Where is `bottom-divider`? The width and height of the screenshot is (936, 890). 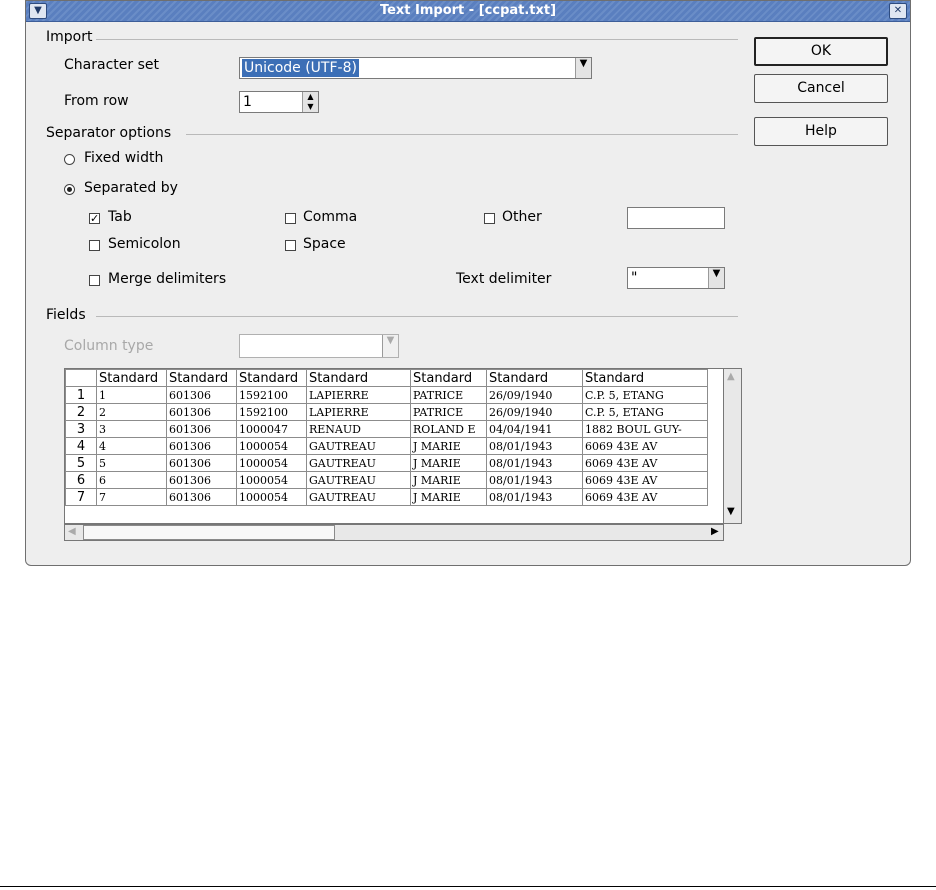
bottom-divider is located at coordinates (468, 886).